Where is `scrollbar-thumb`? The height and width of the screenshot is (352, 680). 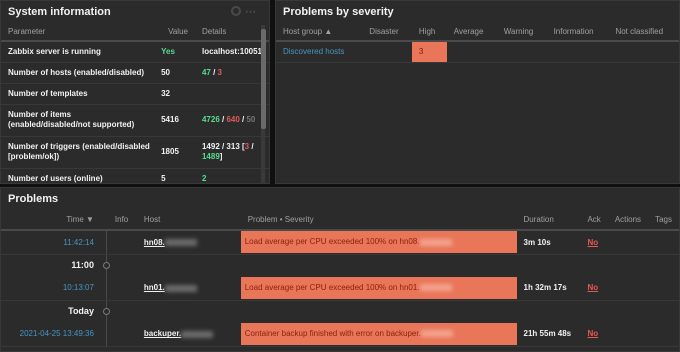 scrollbar-thumb is located at coordinates (263, 79).